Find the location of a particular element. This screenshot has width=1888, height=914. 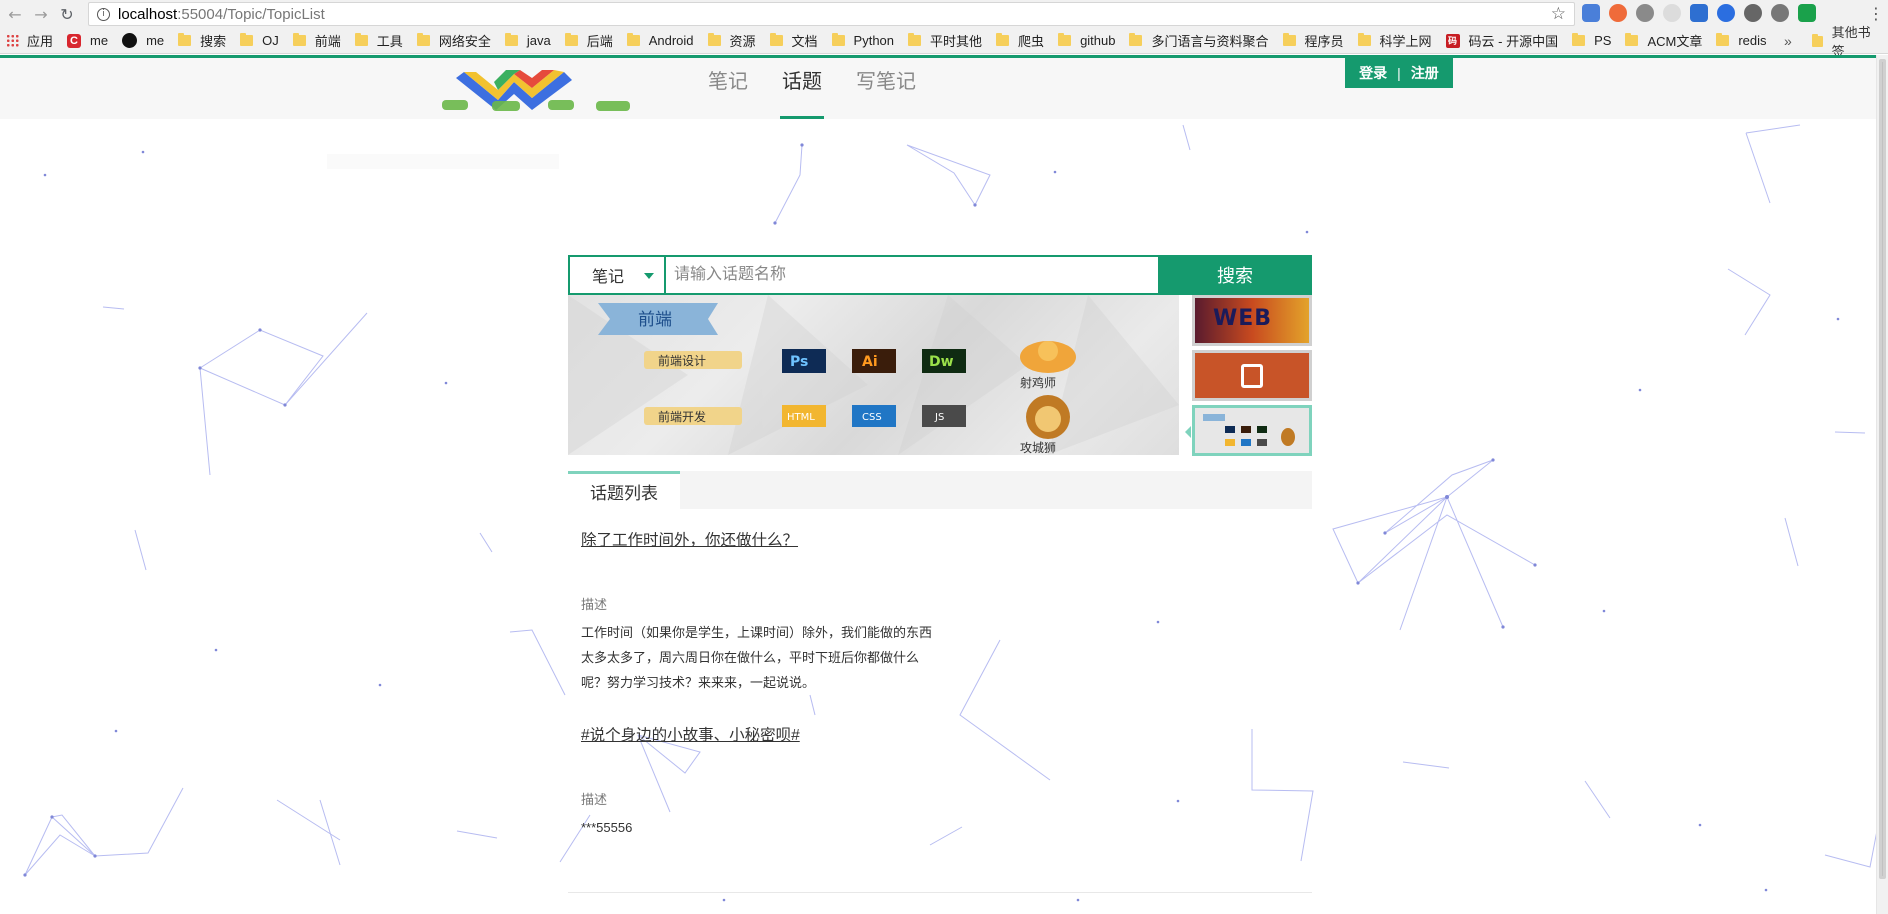

address-bar: i localhost:55004/Topic/TopicList ☆ is located at coordinates (831, 14).